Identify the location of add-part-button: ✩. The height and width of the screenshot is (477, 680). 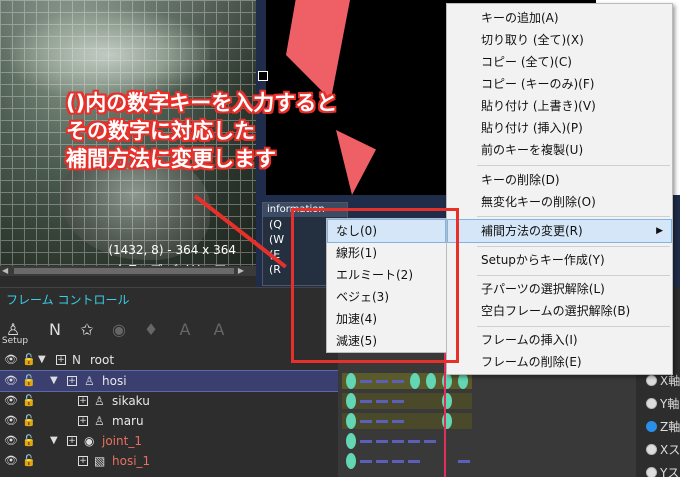
(87, 331).